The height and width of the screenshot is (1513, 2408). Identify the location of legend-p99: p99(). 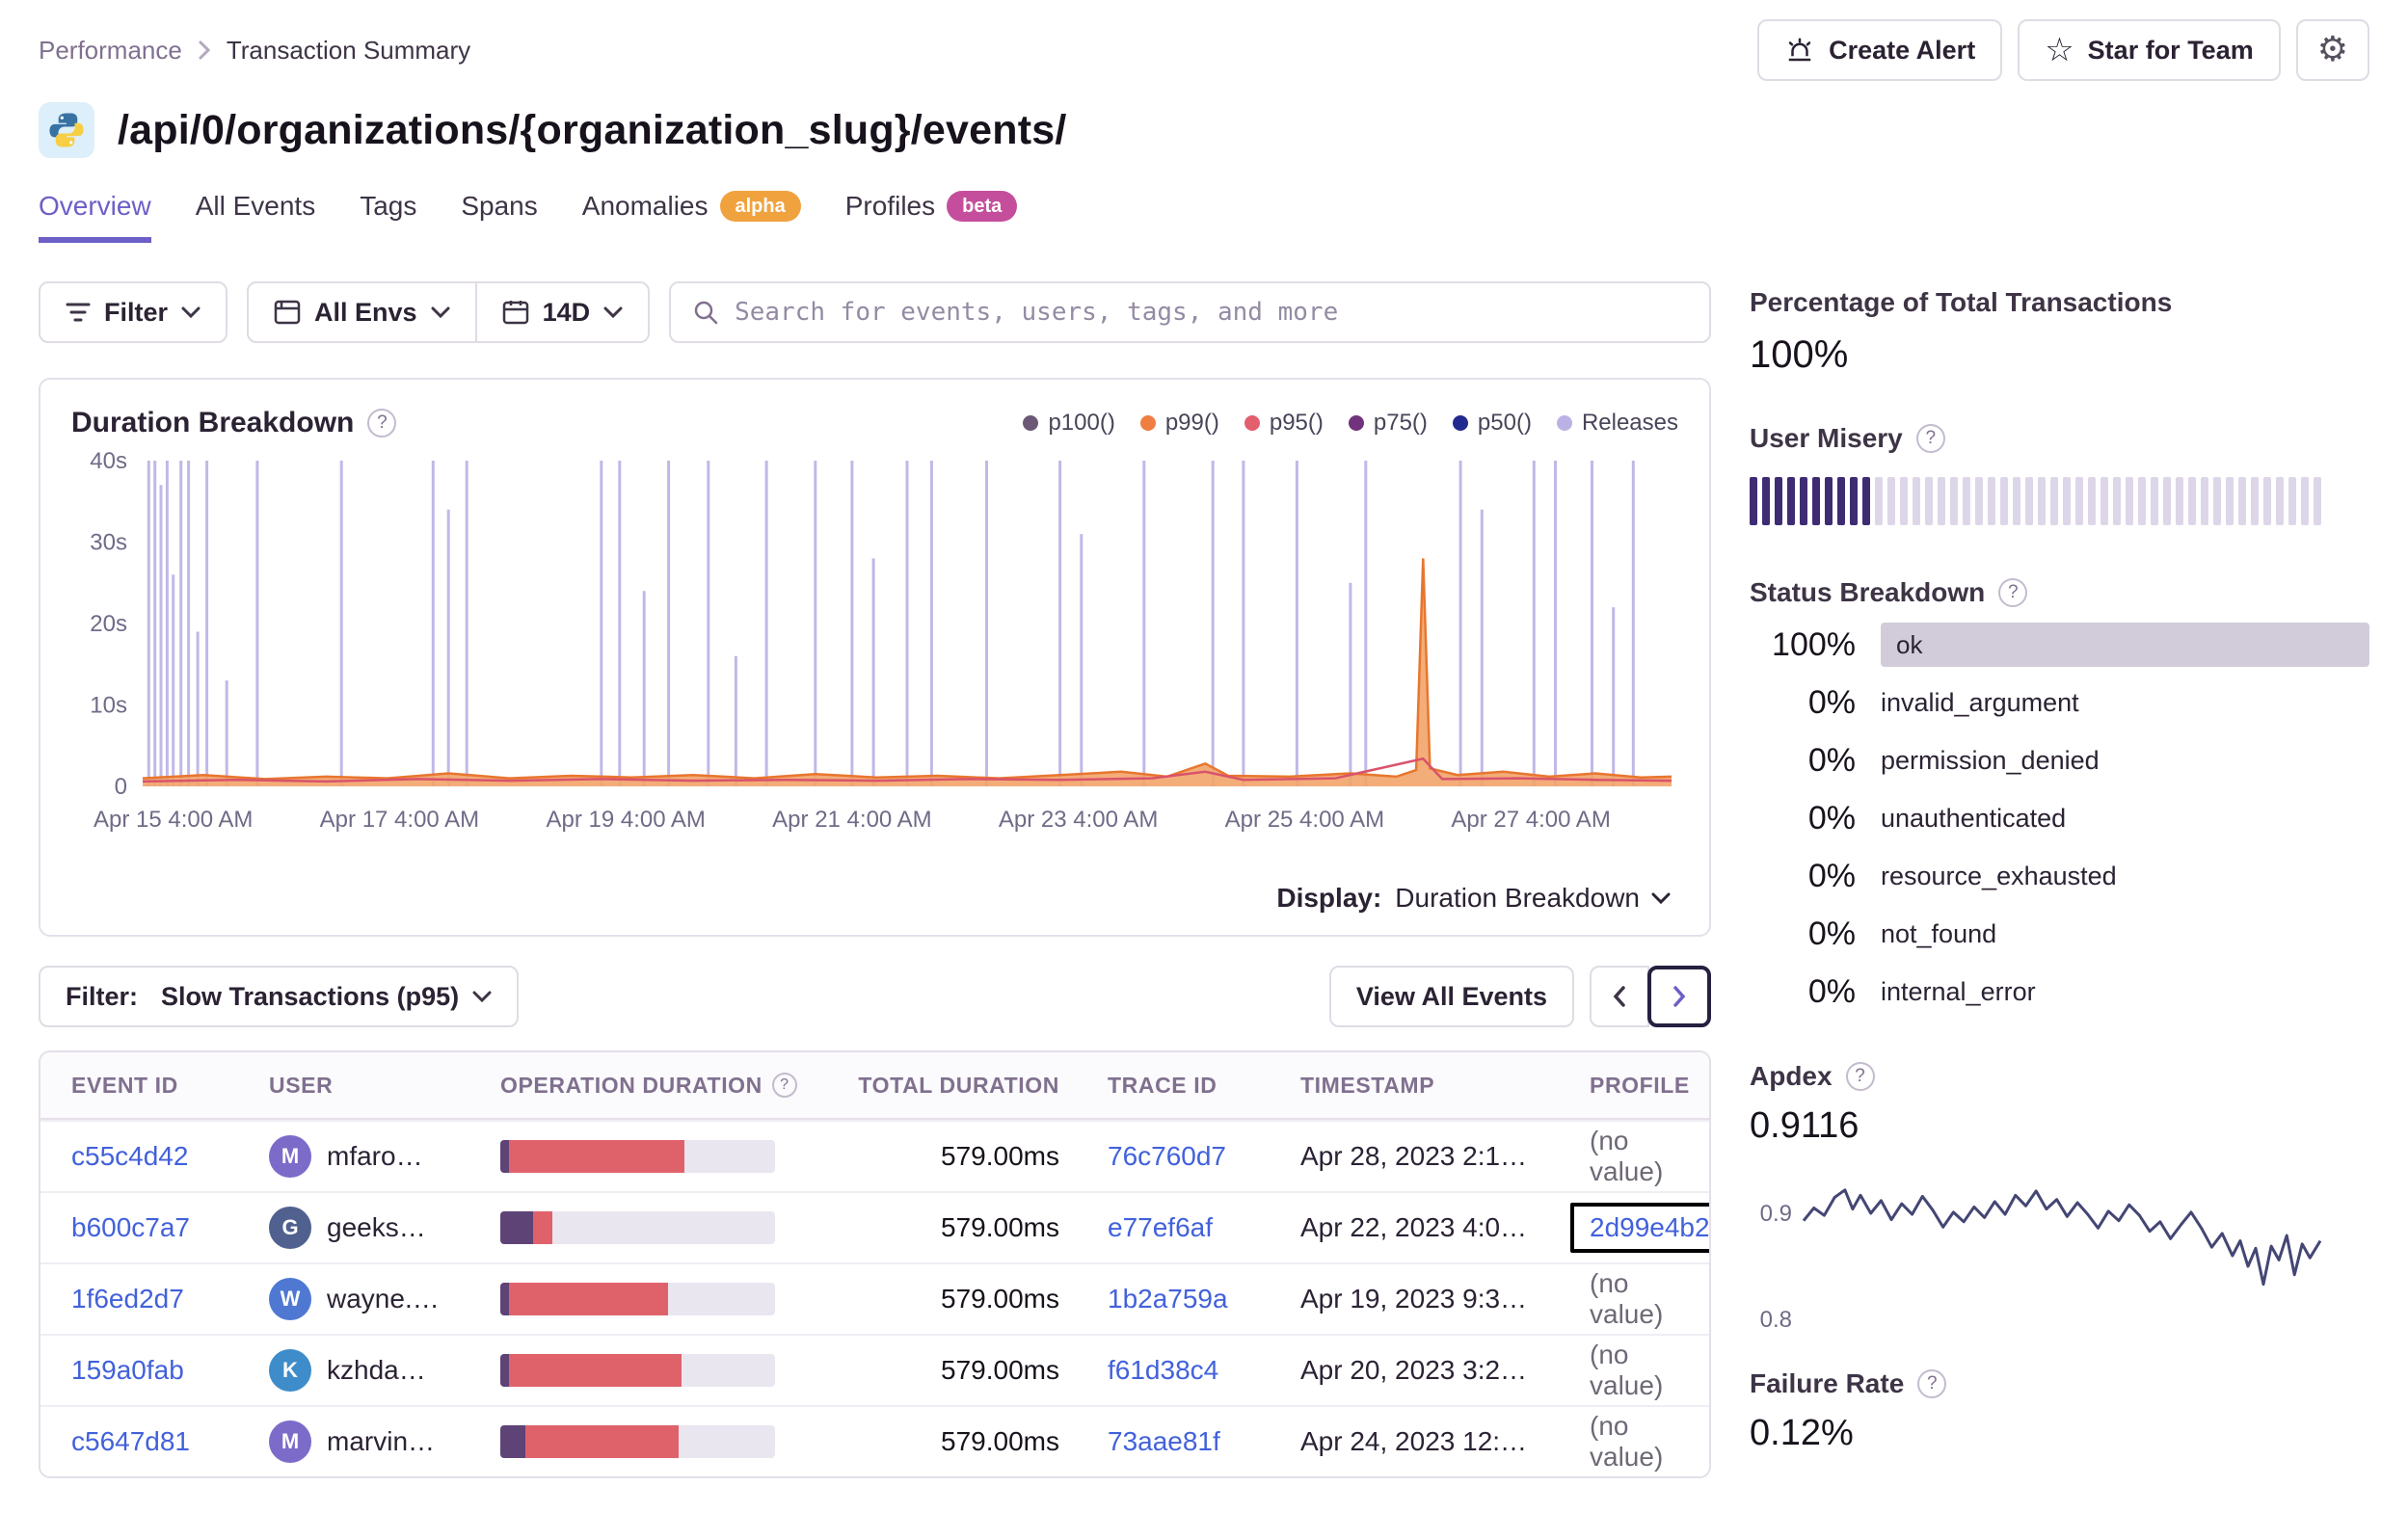
(1179, 423).